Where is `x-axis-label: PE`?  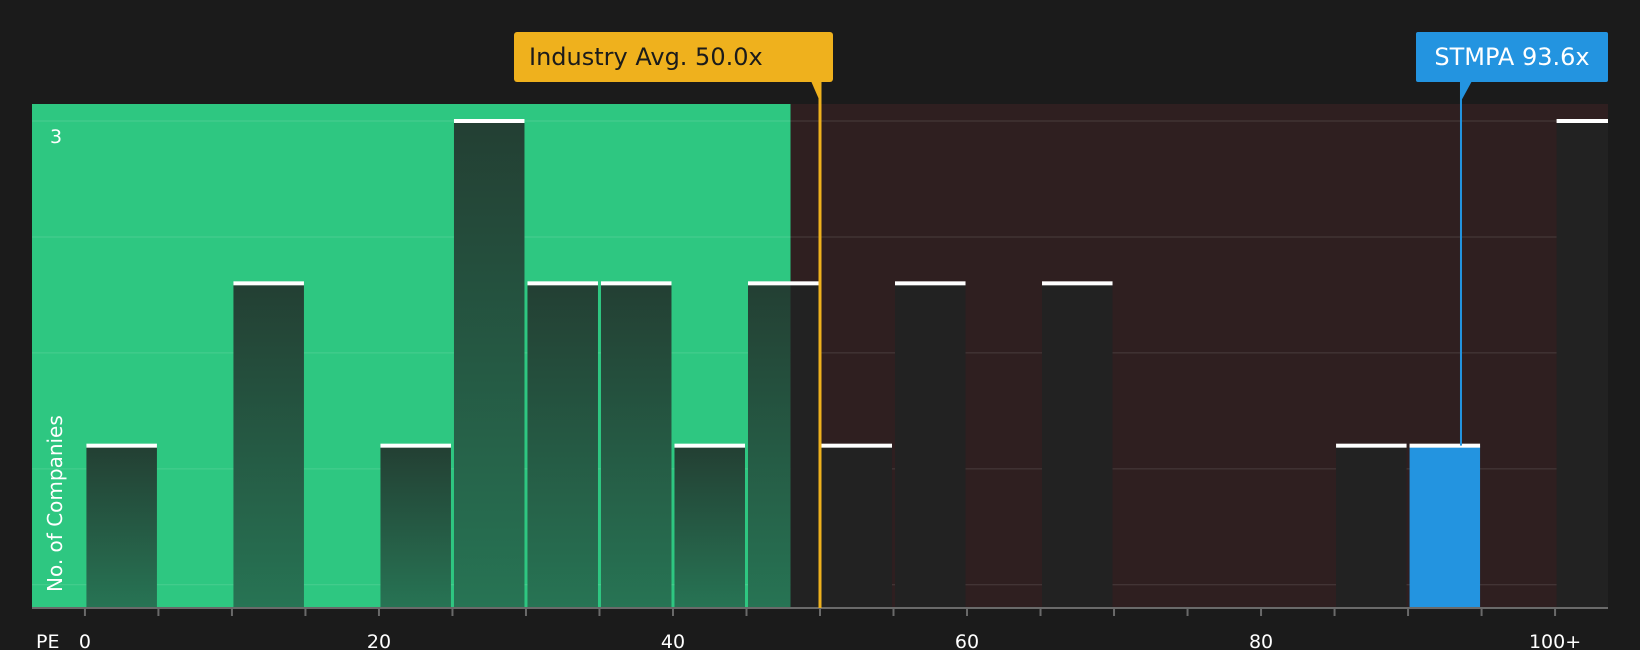
x-axis-label: PE is located at coordinates (47, 640).